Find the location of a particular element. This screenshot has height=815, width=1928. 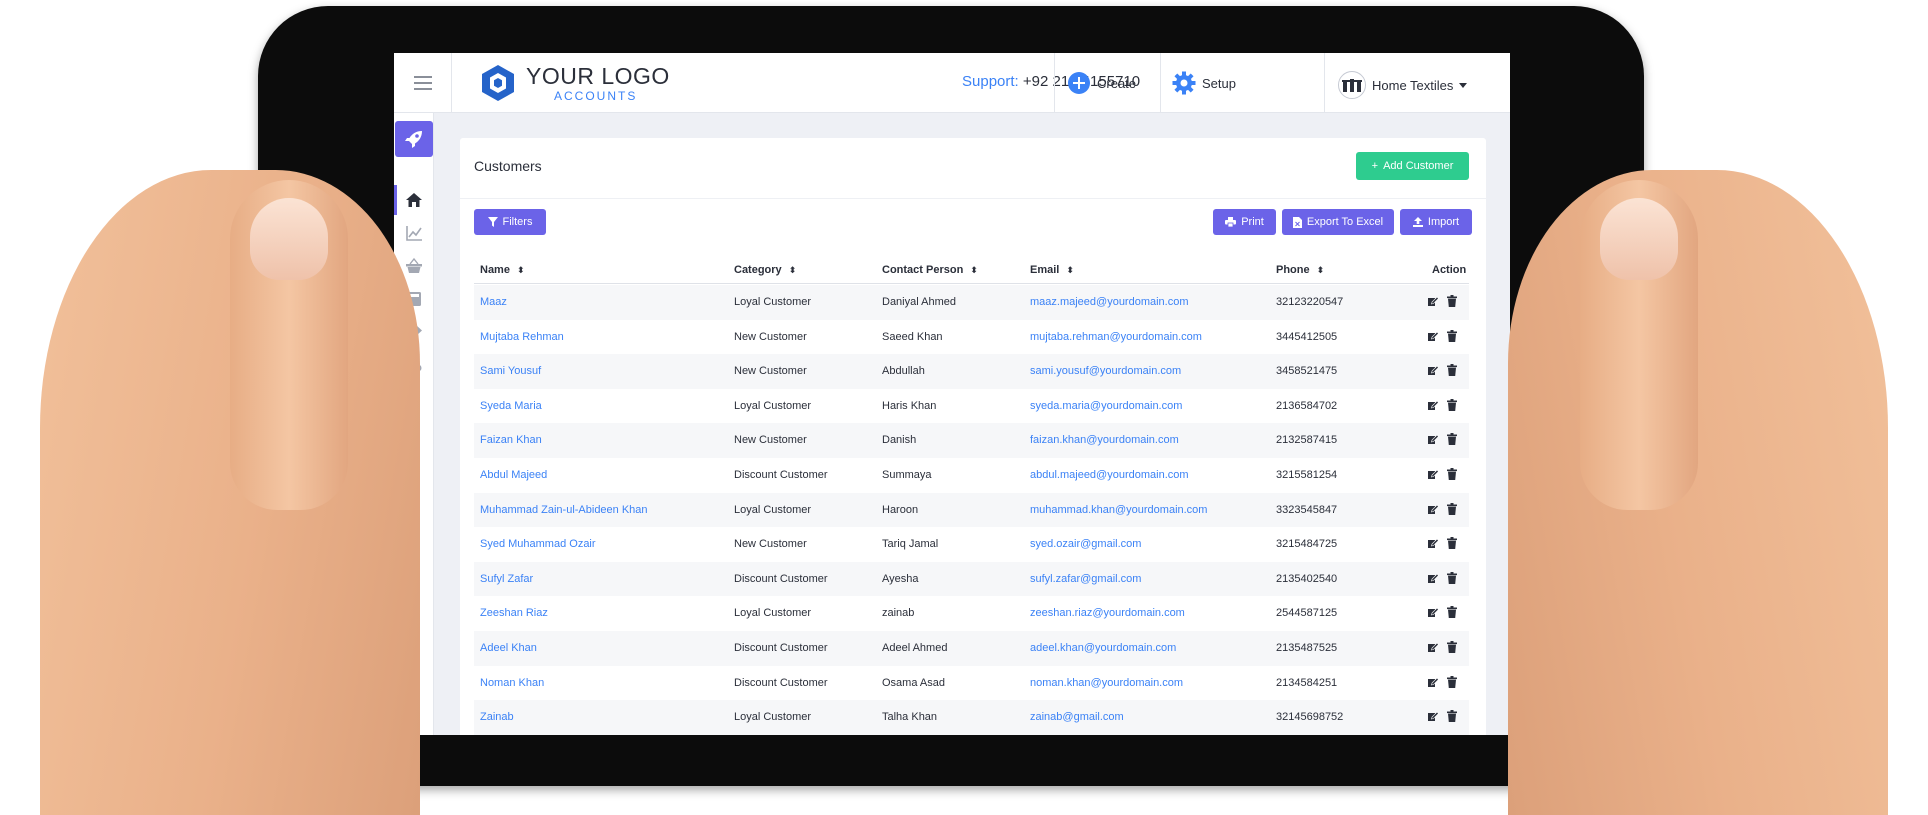

email-link: abdul.majeed@yourdomain.com is located at coordinates (1109, 475).